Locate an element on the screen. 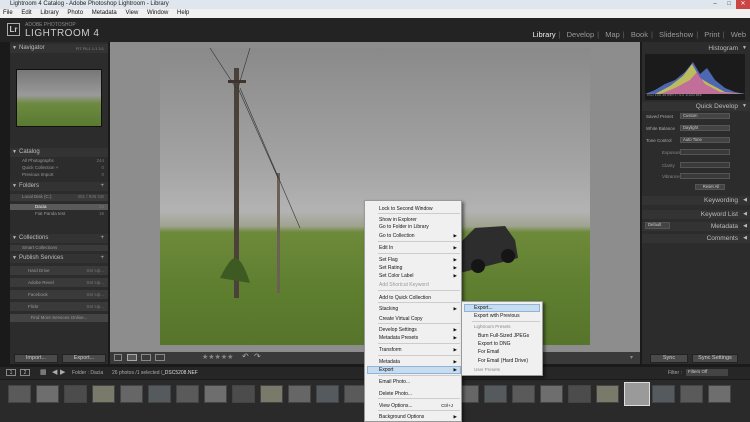 This screenshot has width=750, height=422. minimize-button: – is located at coordinates (715, 4).